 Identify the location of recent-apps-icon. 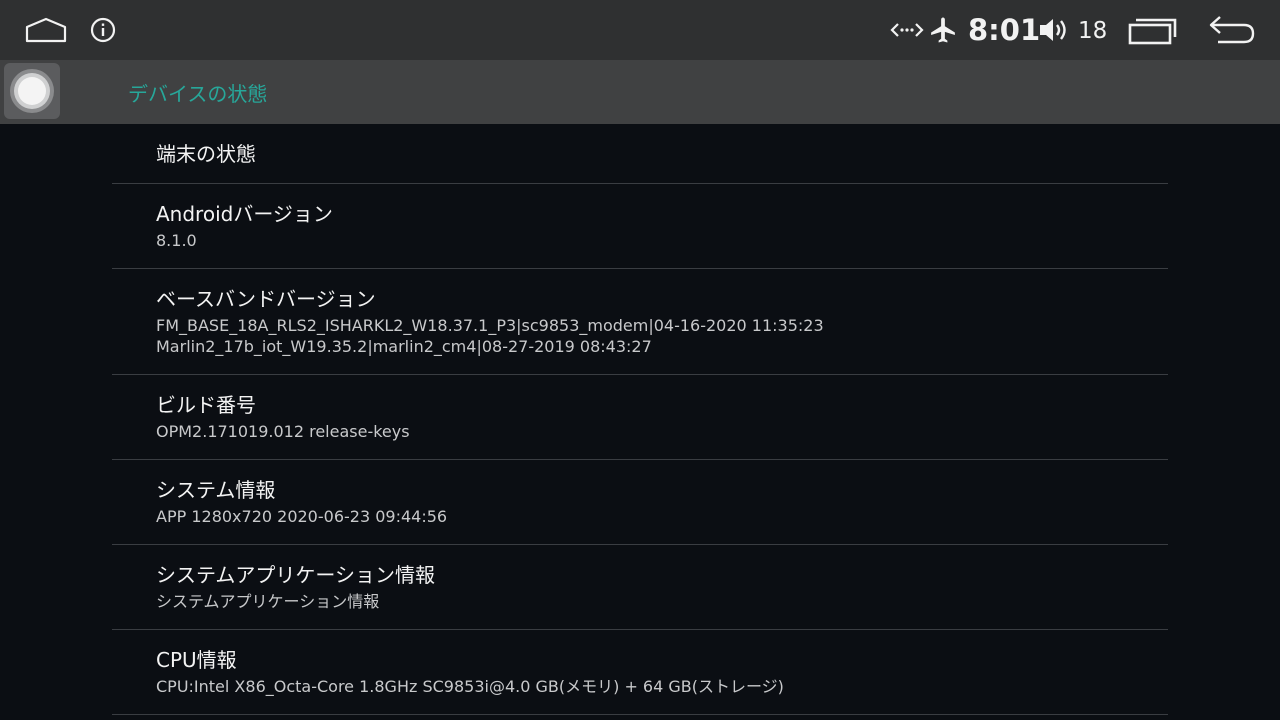
(1152, 31).